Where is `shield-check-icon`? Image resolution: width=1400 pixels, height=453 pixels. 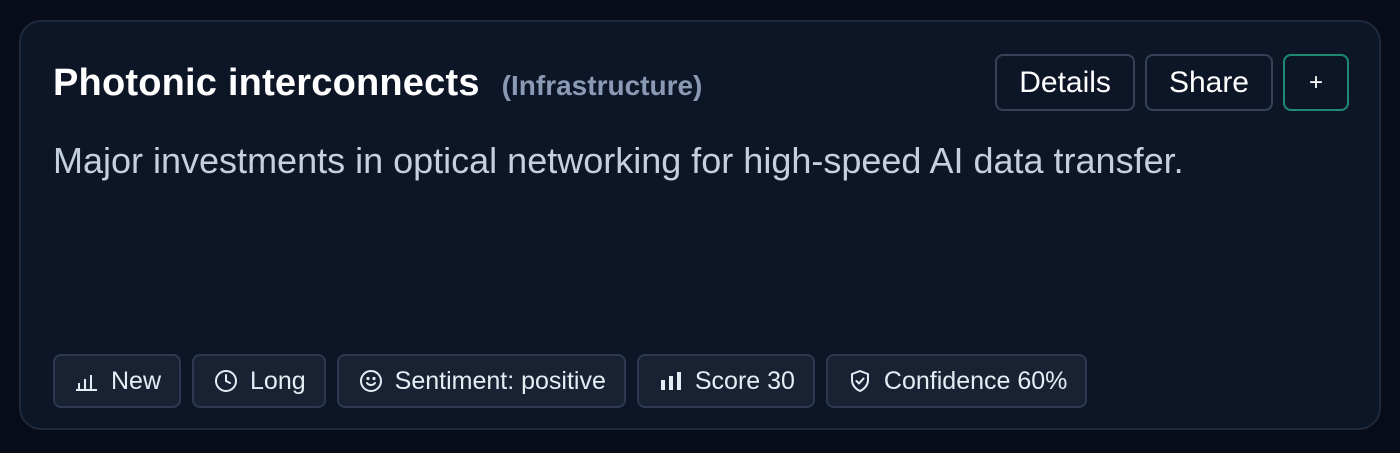
shield-check-icon is located at coordinates (860, 381).